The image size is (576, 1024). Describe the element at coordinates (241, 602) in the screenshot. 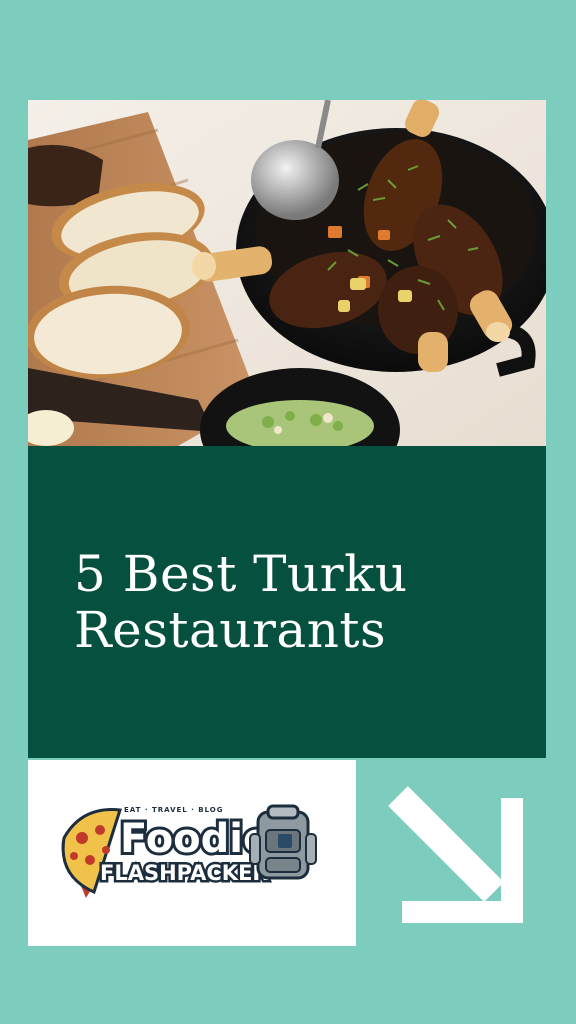

I see `page-title: 5 Best Turku Restaurants` at that location.